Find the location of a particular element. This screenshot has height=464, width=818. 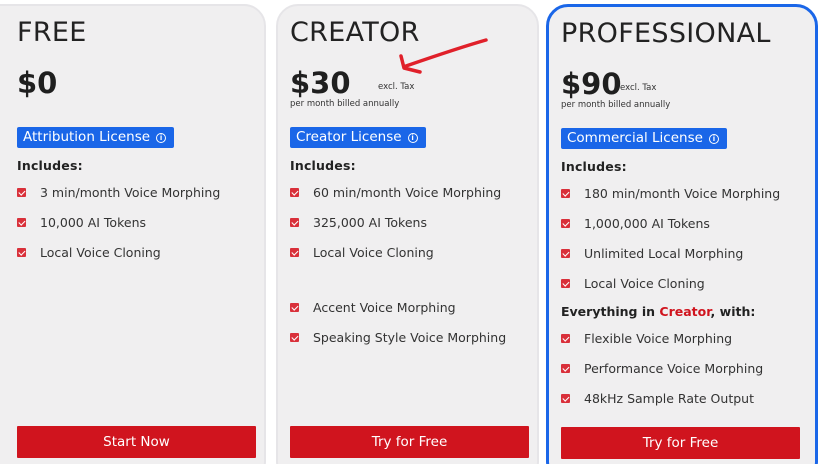

feature-item: Flexible Voice Morphing is located at coordinates (646, 338).